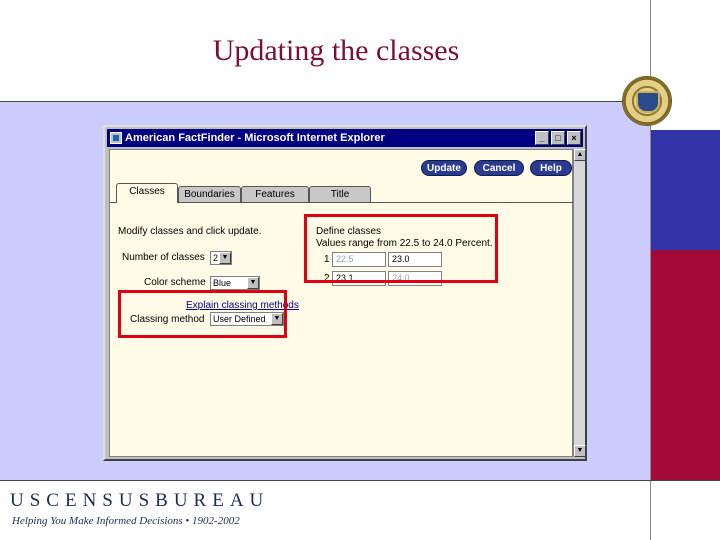 The image size is (720, 540). Describe the element at coordinates (116, 138) in the screenshot. I see `ie-icon` at that location.